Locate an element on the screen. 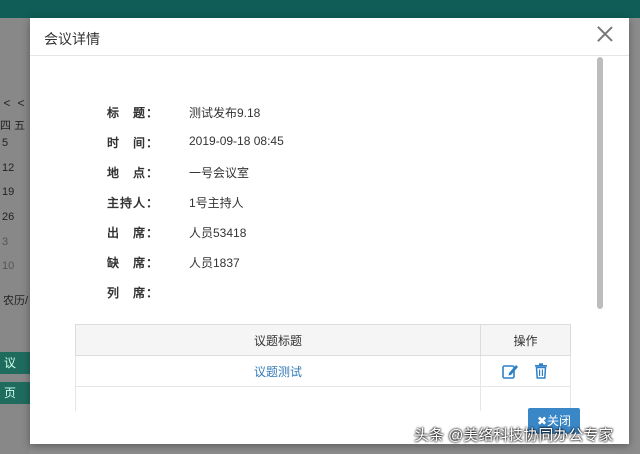 The width and height of the screenshot is (640, 454). table-header-row: 议题标题 操作 is located at coordinates (323, 340).